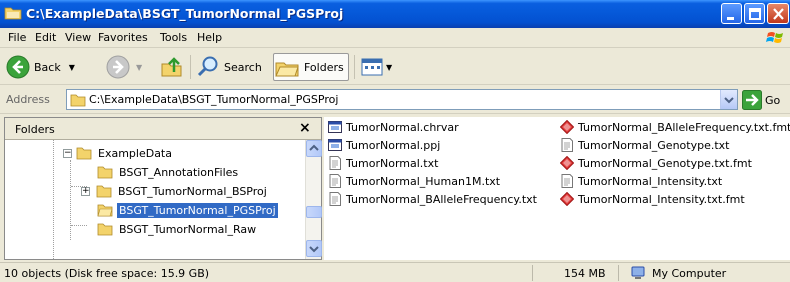 This screenshot has width=790, height=282. Describe the element at coordinates (585, 273) in the screenshot. I see `status-size: 154 MB` at that location.